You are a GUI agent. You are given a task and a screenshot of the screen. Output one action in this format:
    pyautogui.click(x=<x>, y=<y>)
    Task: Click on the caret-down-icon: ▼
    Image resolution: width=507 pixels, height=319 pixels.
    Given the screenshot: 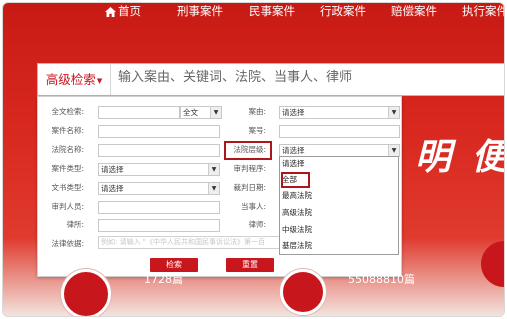 What is the action you would take?
    pyautogui.click(x=99, y=81)
    